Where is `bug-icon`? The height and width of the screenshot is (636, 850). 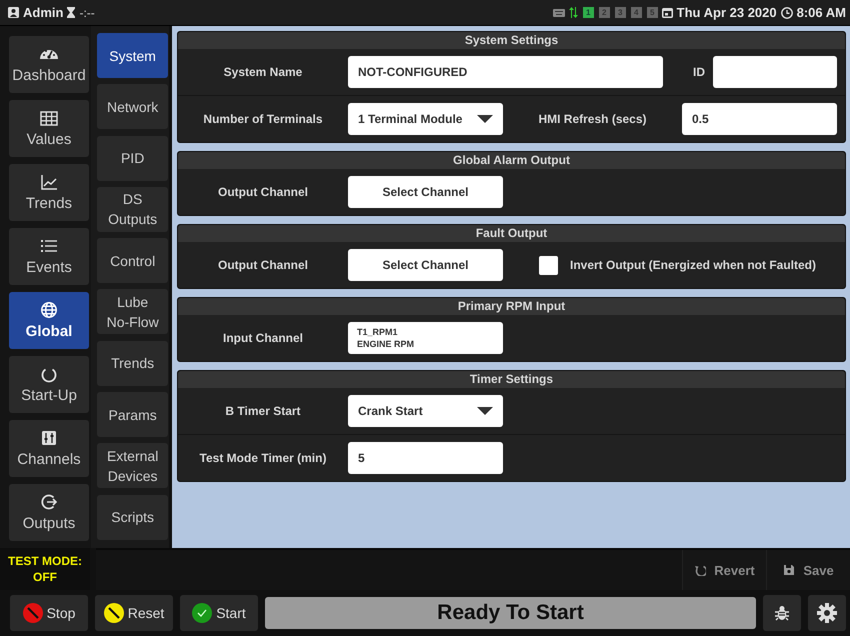
bug-icon is located at coordinates (782, 613).